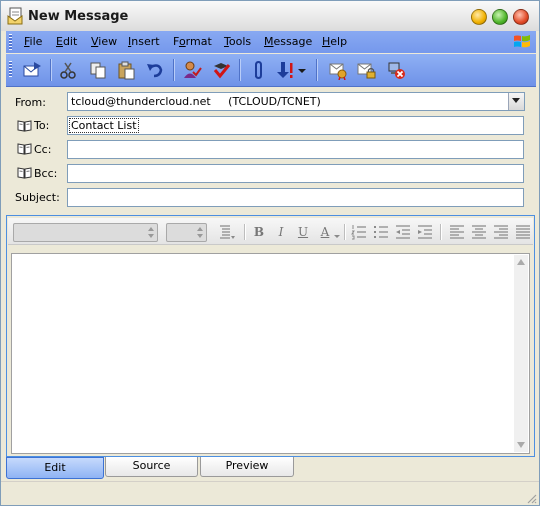 The image size is (540, 506). Describe the element at coordinates (182, 41) in the screenshot. I see `menu-format-mnemonic: o` at that location.